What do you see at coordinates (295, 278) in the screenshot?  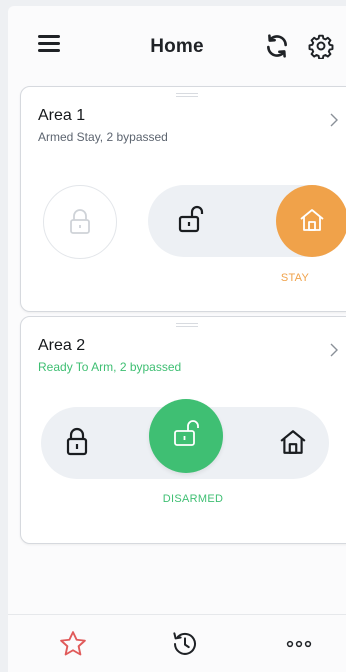 I see `mode-label: STAY` at bounding box center [295, 278].